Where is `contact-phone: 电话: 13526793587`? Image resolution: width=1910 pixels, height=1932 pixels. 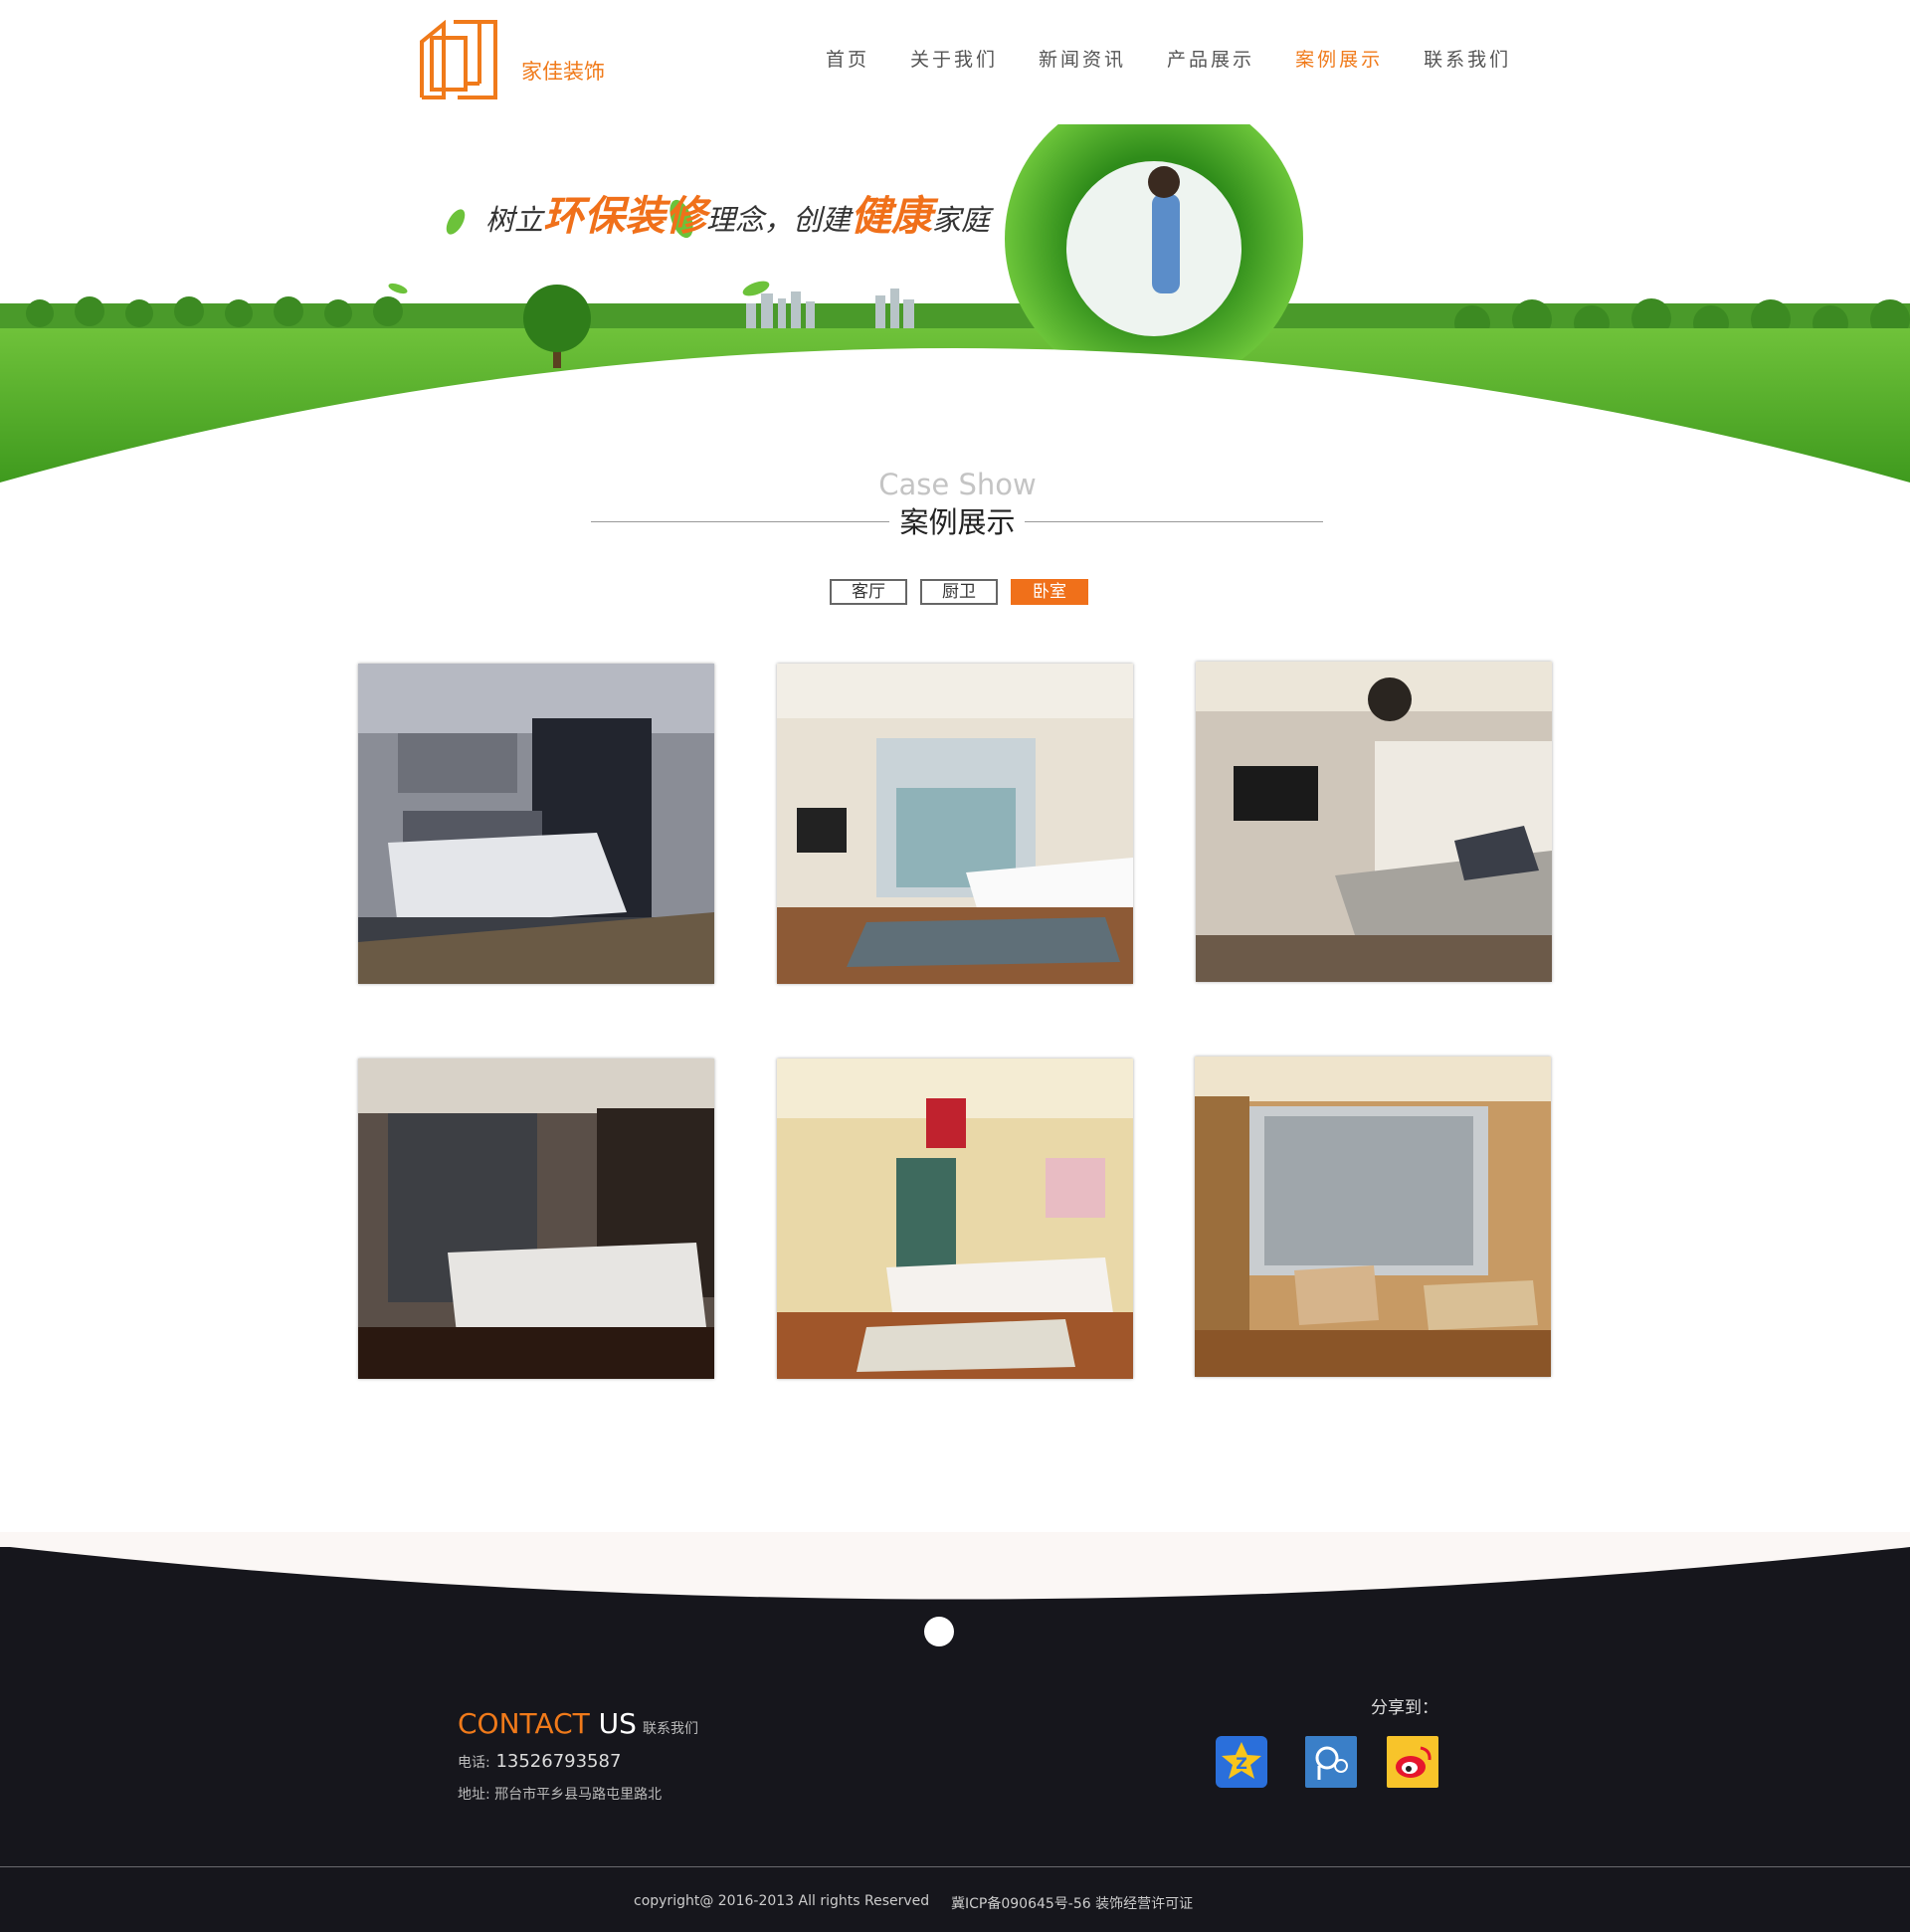
contact-phone: 电话: 13526793587 is located at coordinates (539, 1761).